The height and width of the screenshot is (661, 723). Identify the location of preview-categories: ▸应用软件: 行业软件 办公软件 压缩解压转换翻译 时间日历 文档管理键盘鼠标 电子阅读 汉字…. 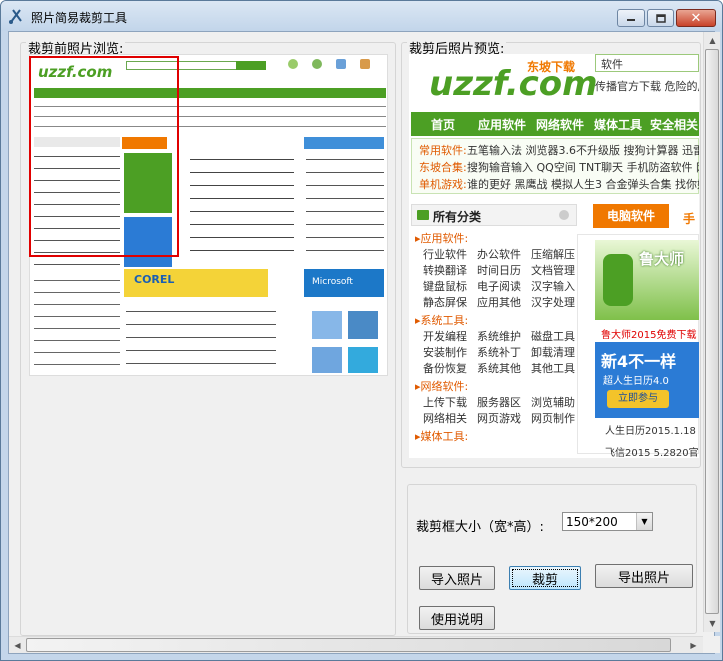
(495, 340).